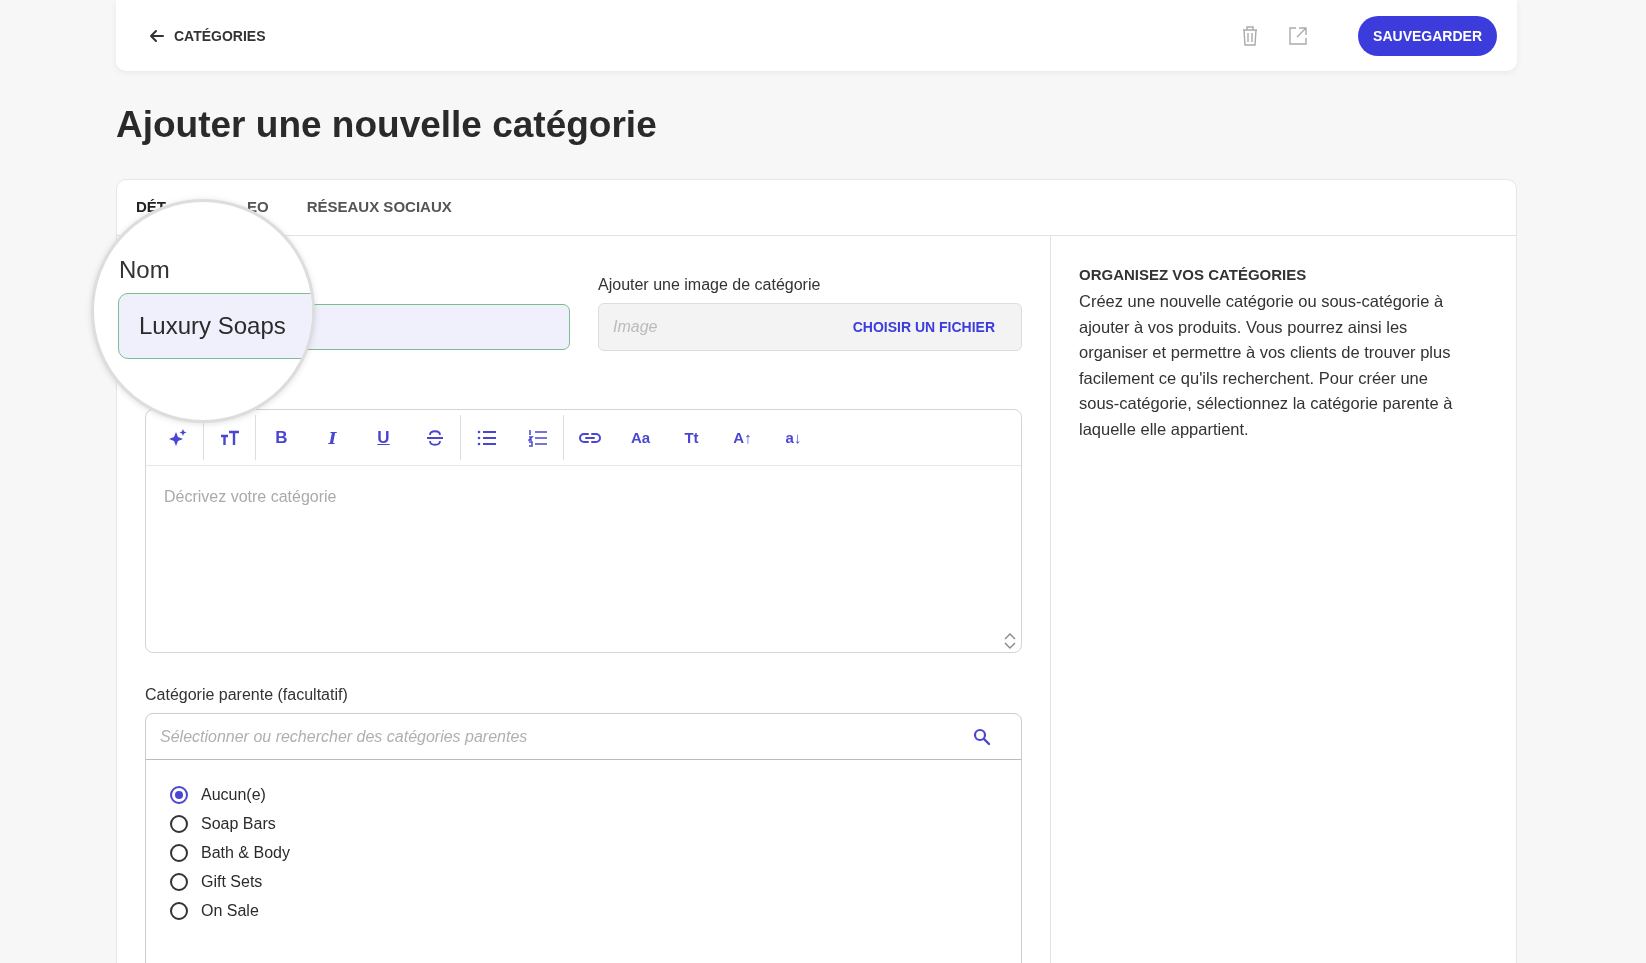 Image resolution: width=1646 pixels, height=963 pixels. What do you see at coordinates (742, 437) in the screenshot?
I see `text-tool: A↑` at bounding box center [742, 437].